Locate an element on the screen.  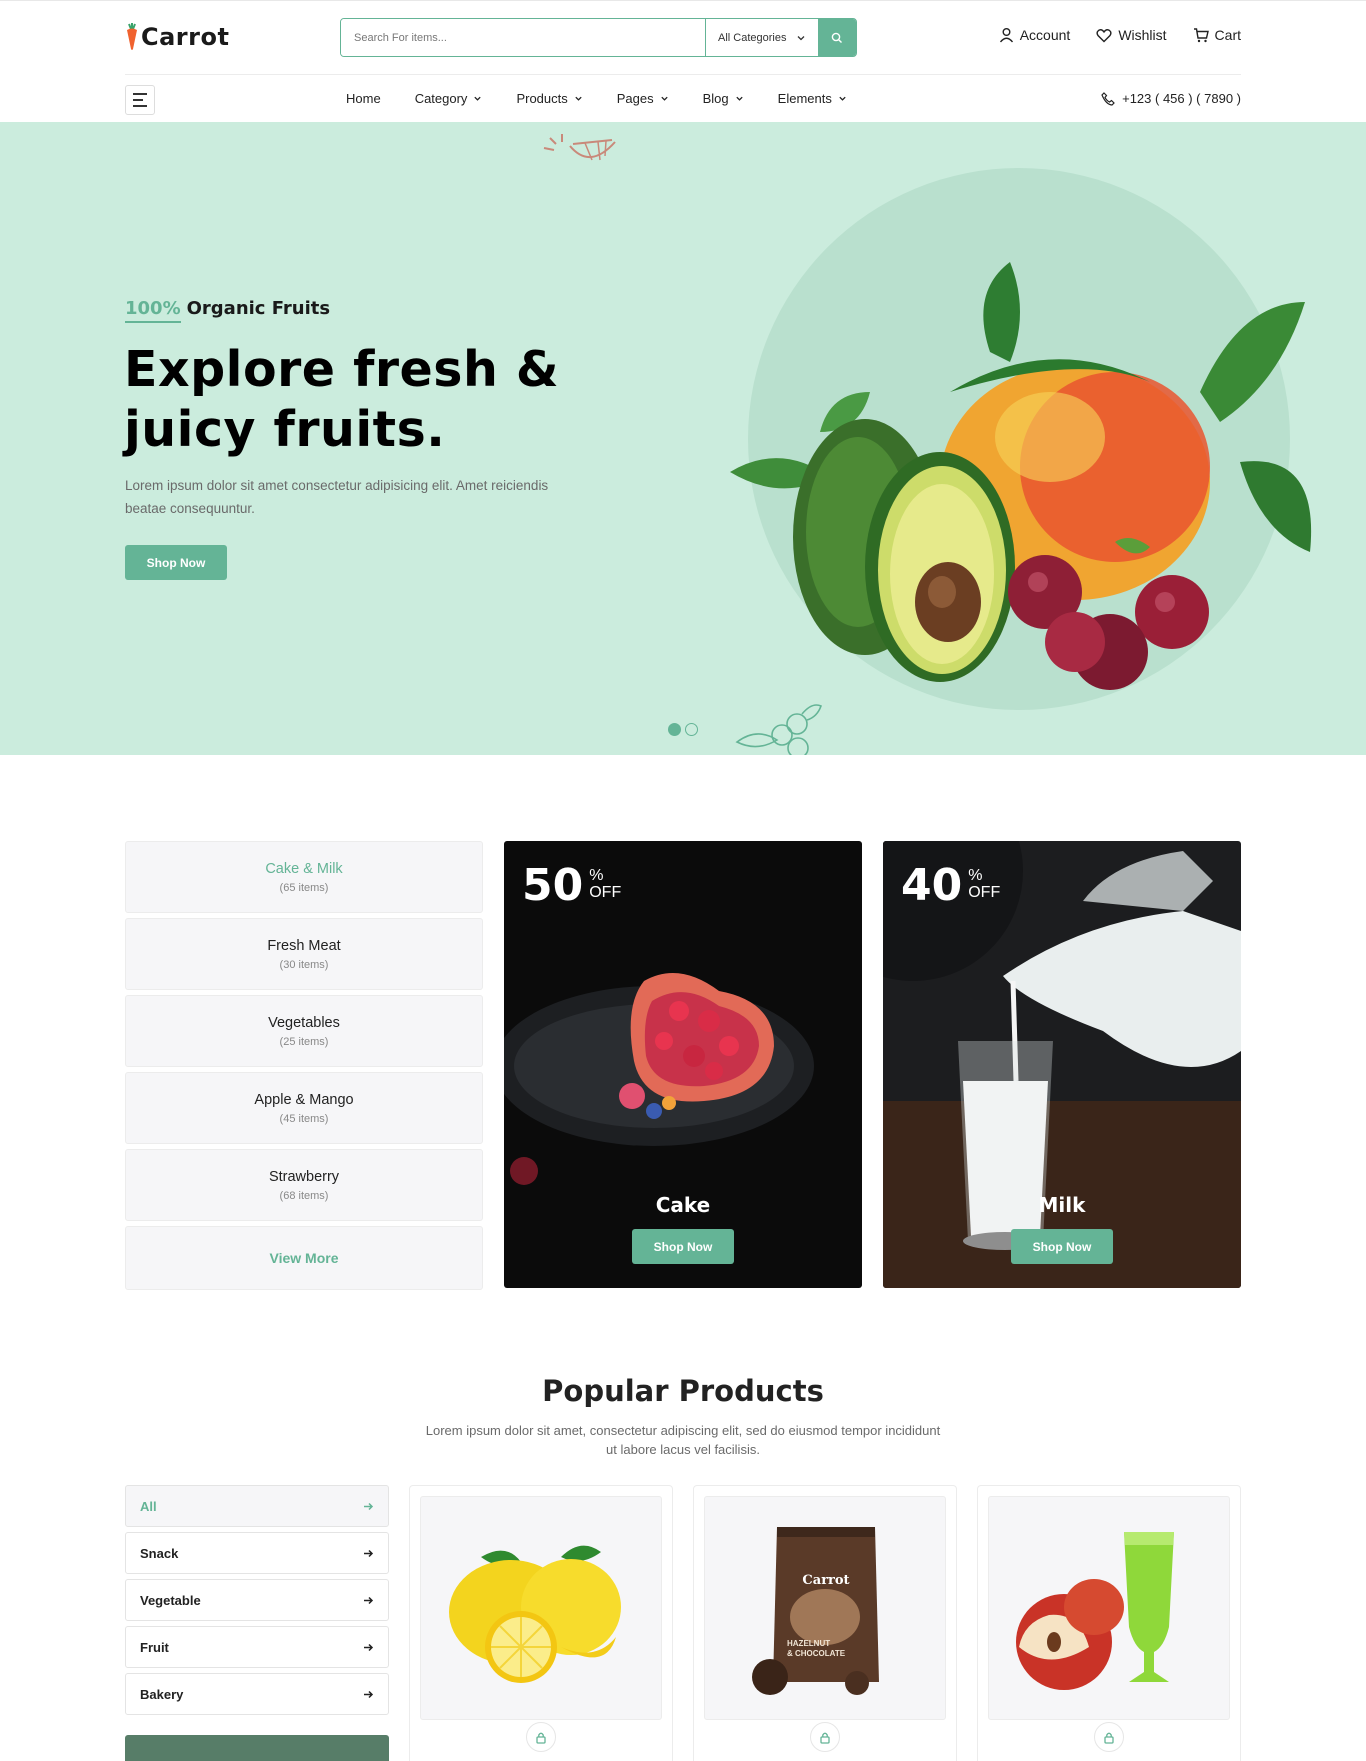
fruits-image is located at coordinates (1021, 476).